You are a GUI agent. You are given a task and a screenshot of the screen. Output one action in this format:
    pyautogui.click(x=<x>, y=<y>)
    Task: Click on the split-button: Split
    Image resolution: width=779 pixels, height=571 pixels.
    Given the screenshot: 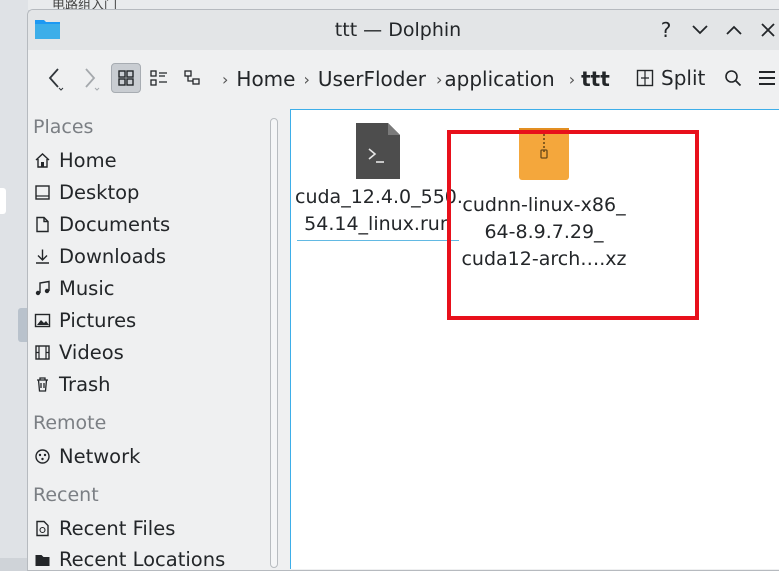 What is the action you would take?
    pyautogui.click(x=670, y=78)
    